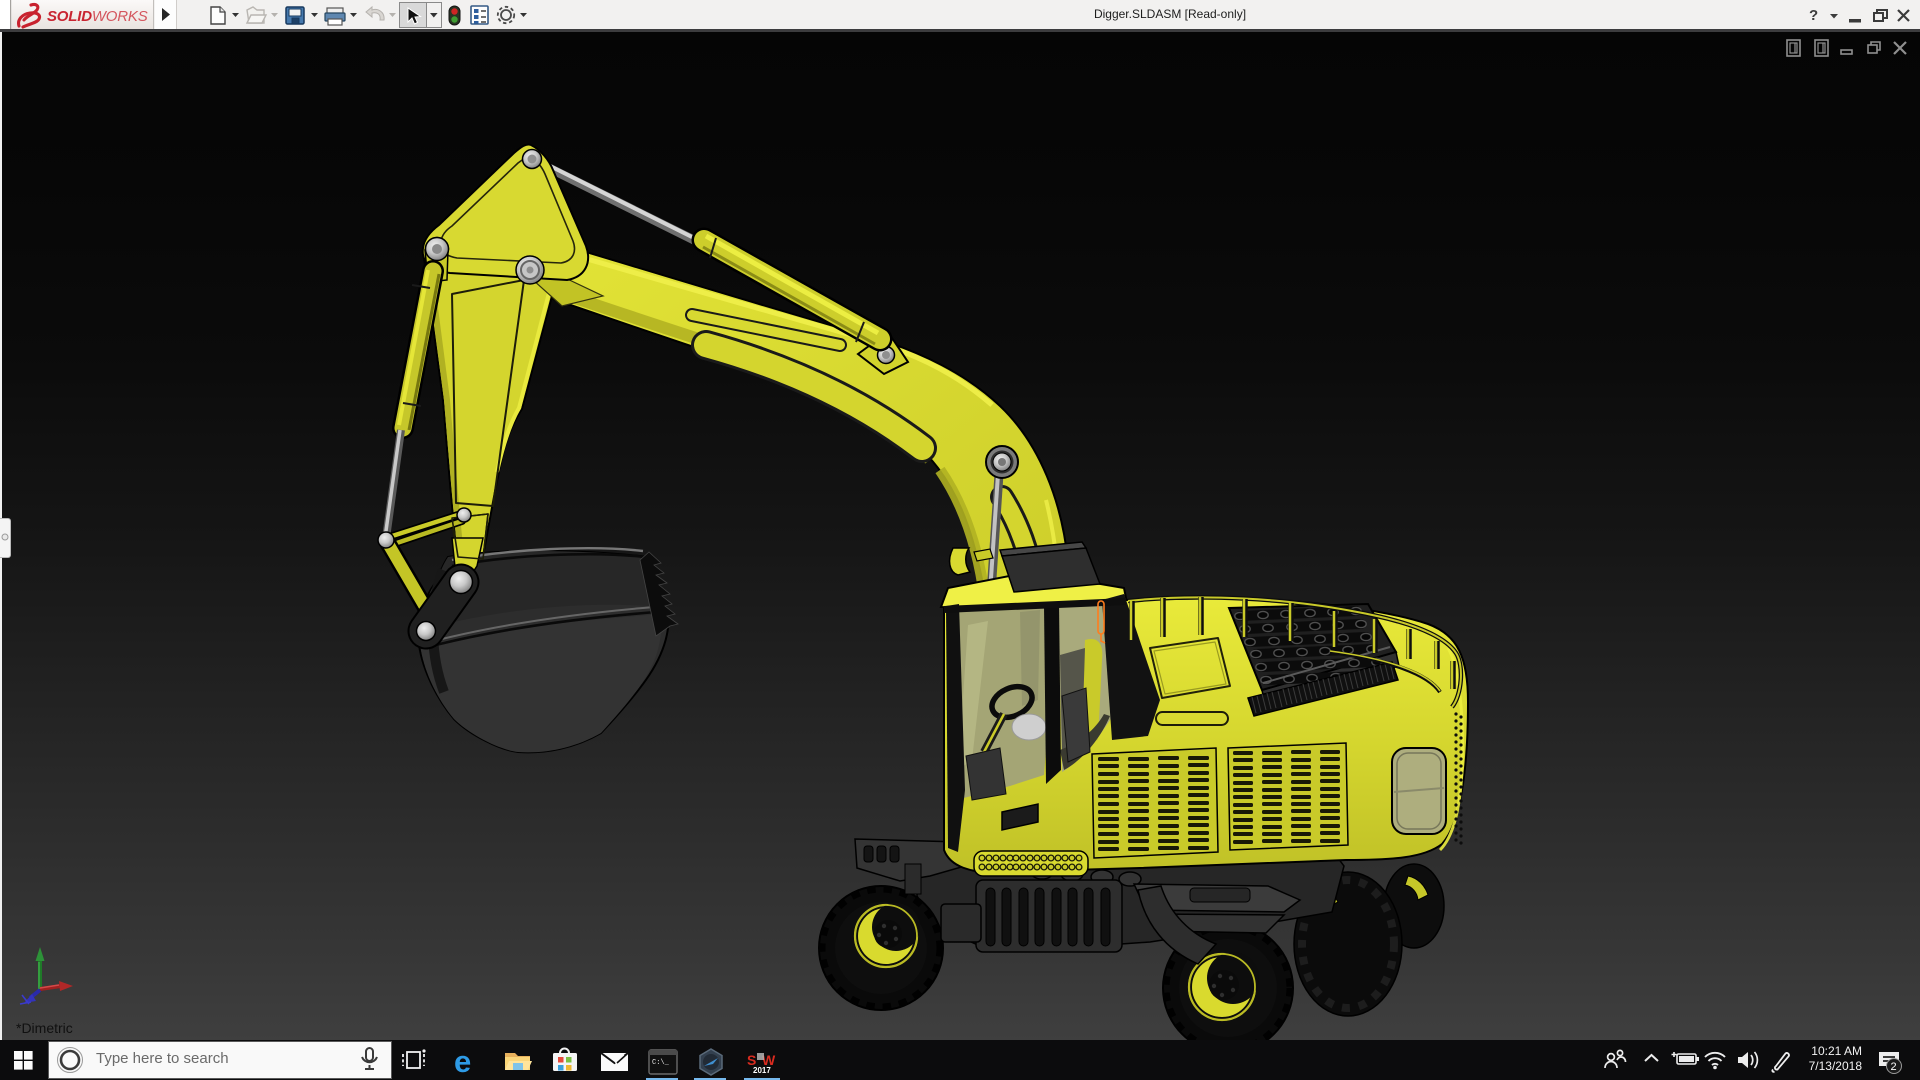 This screenshot has height=1080, width=1920. Describe the element at coordinates (97, 16) in the screenshot. I see `svg-text: SOLIDWORKS` at that location.